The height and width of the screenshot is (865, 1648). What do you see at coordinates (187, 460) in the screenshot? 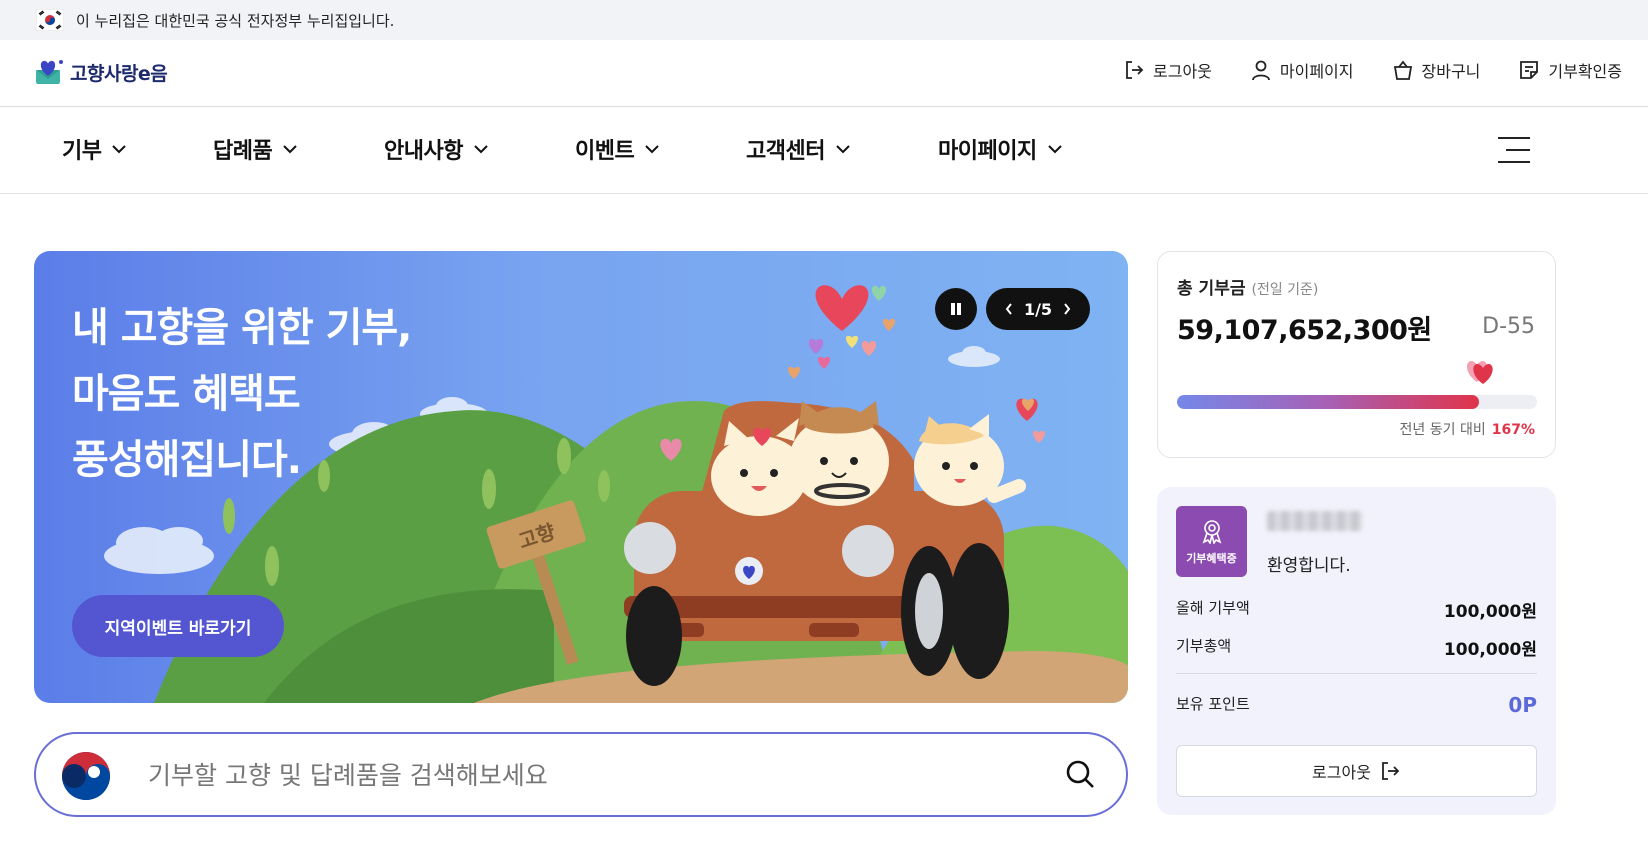
I see `hero-title-line: 풍성해집니다.` at bounding box center [187, 460].